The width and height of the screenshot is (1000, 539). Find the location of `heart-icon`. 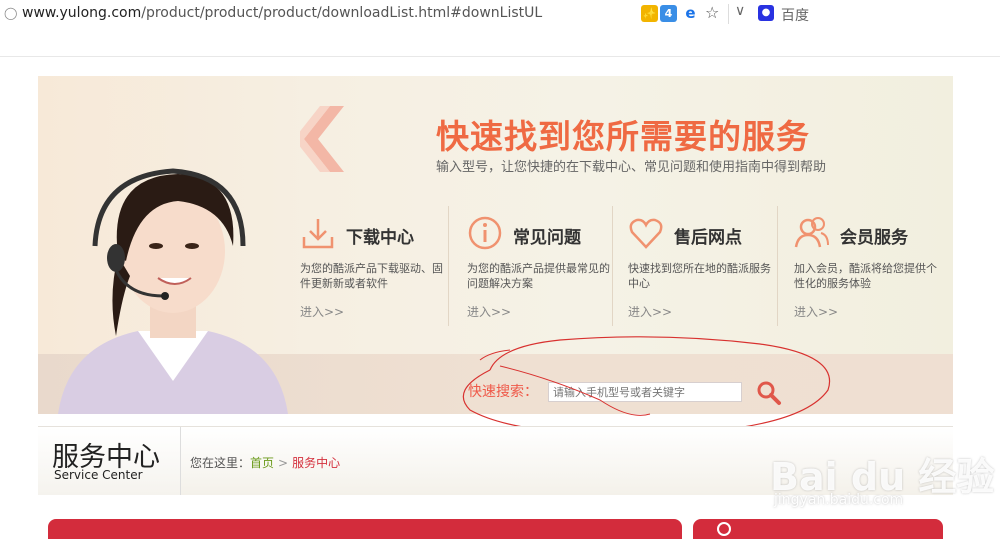

heart-icon is located at coordinates (646, 233).